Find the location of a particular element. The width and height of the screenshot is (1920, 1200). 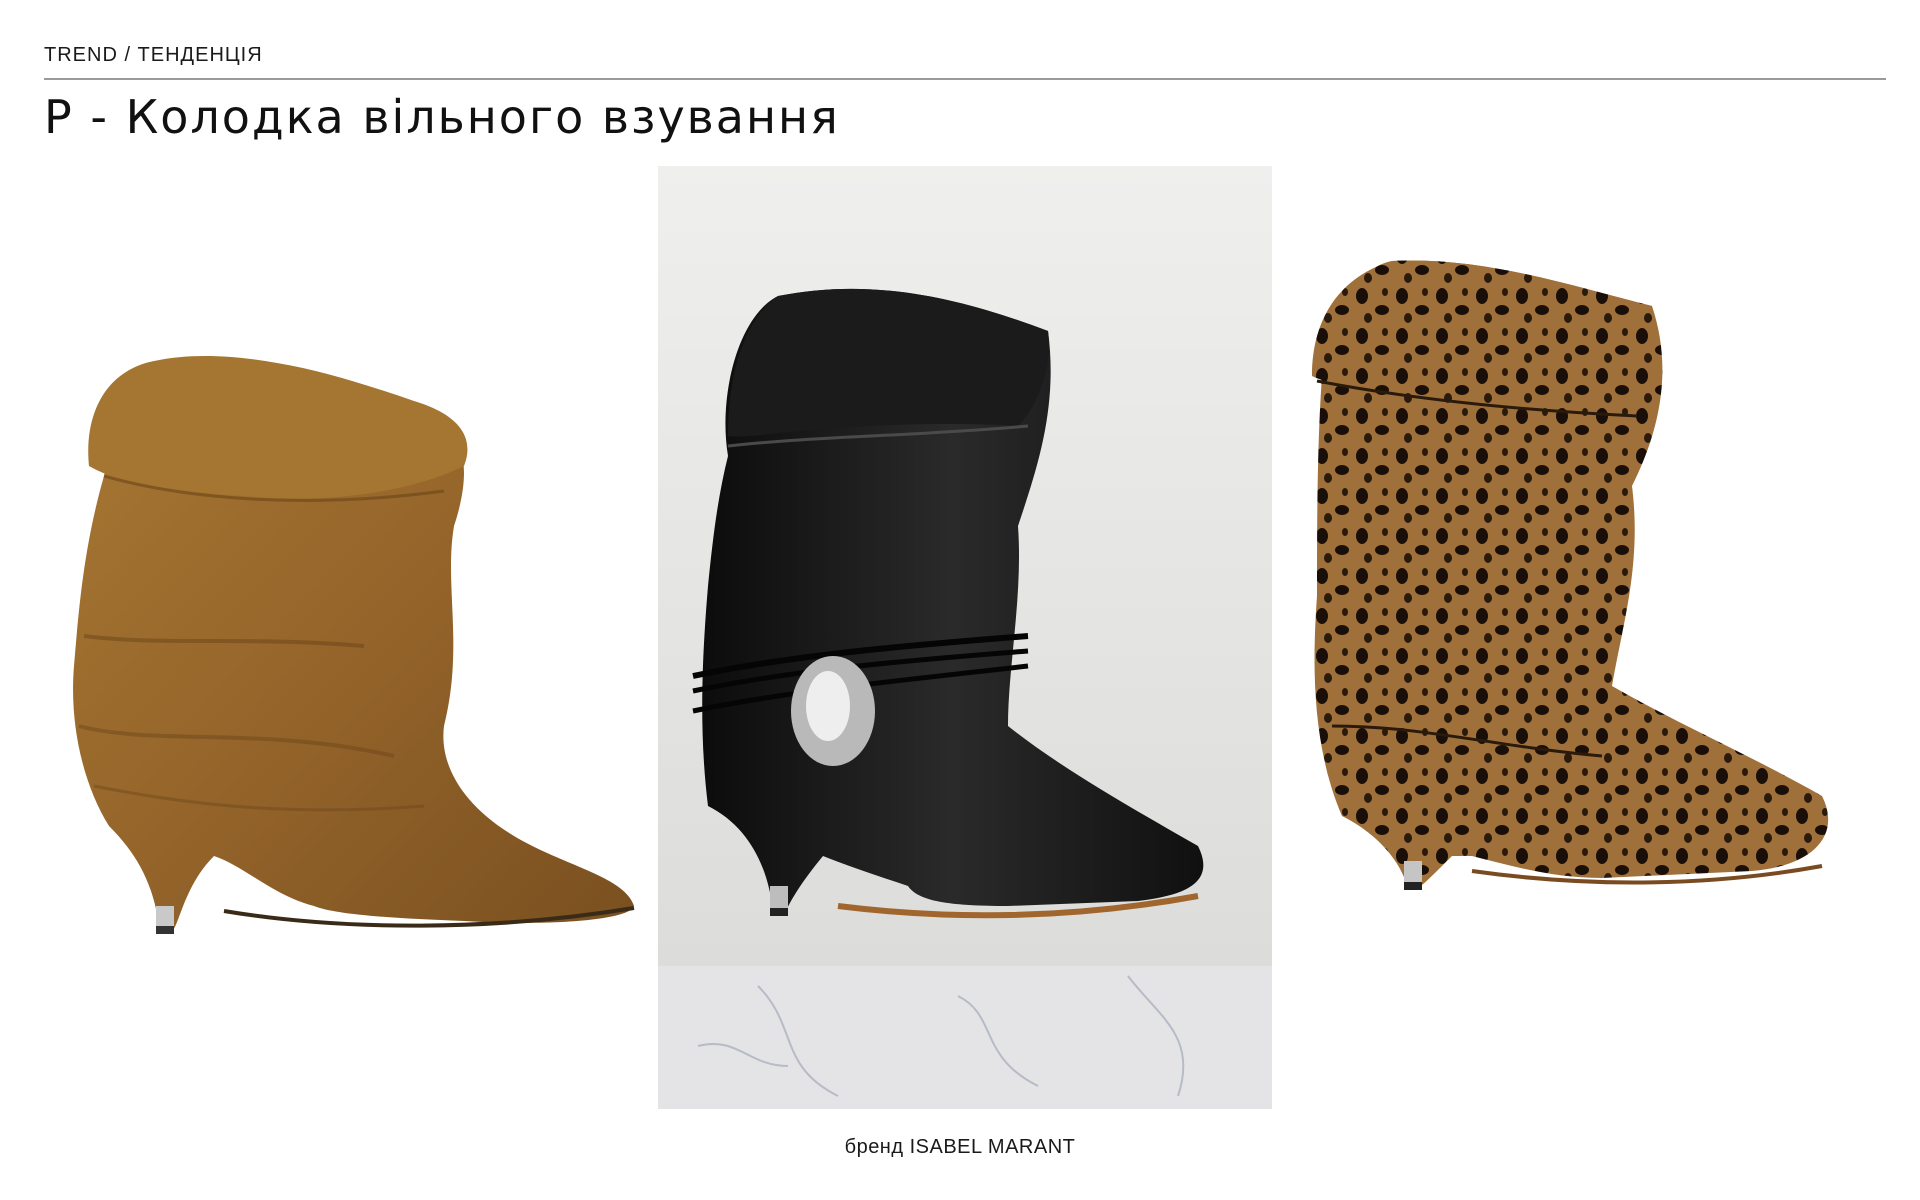

page-title: P - Колодка вільного взування is located at coordinates (442, 117).